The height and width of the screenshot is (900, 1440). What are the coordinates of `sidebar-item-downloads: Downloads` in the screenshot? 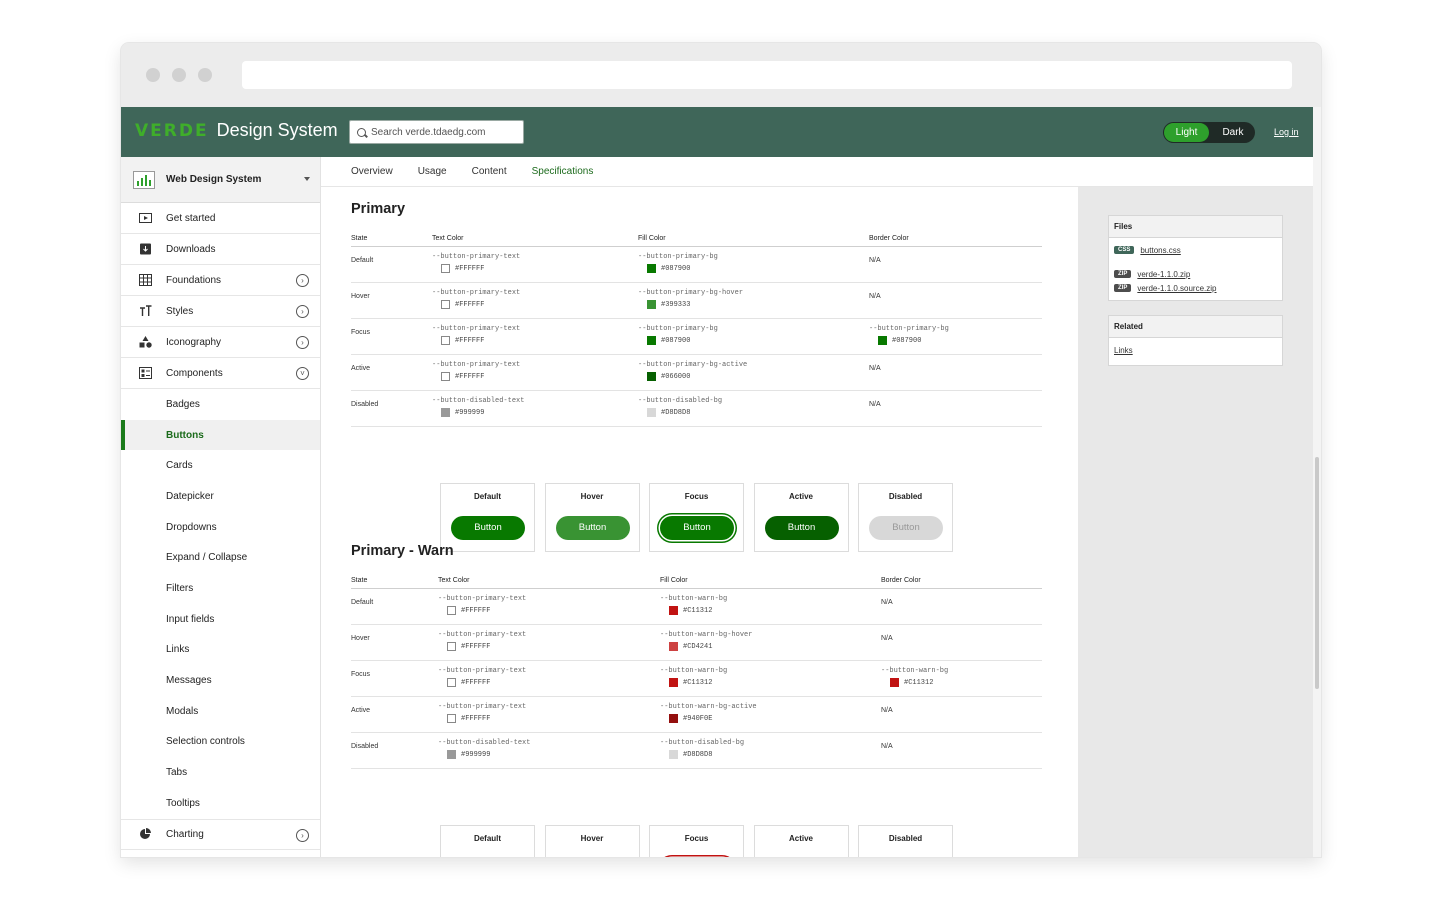 It's located at (220, 249).